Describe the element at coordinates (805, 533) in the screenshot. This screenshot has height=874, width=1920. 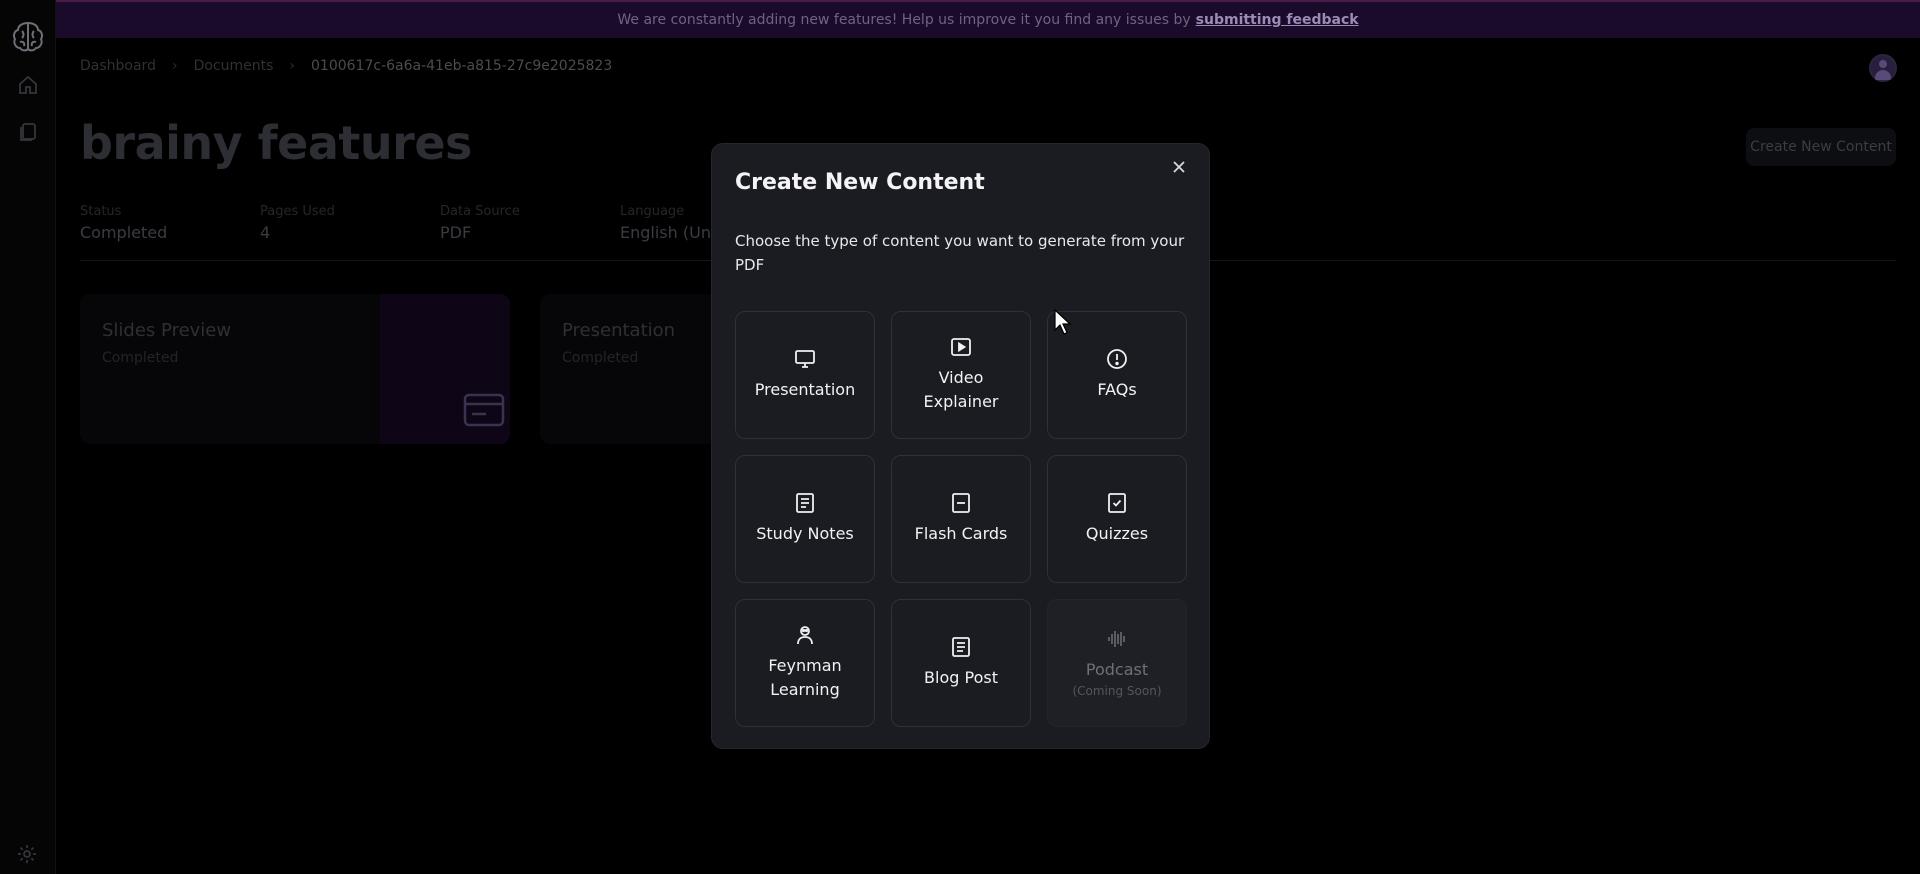
I see `option-label: Study Notes` at that location.